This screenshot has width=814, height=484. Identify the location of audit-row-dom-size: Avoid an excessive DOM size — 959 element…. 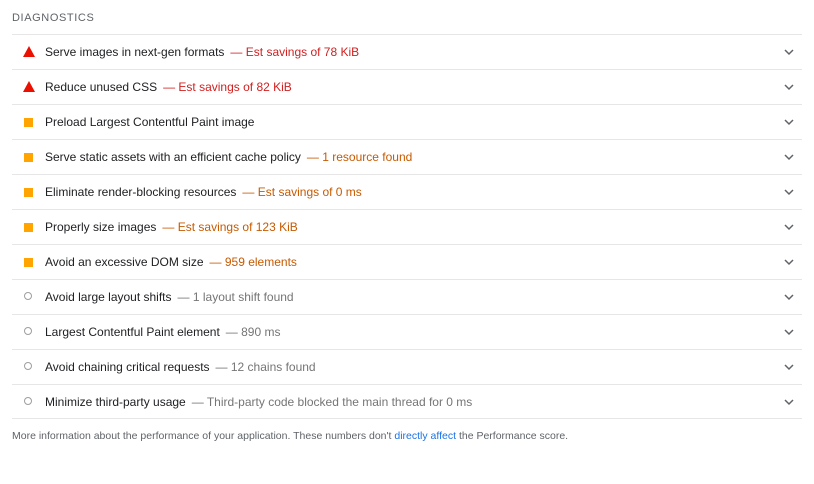
(407, 261).